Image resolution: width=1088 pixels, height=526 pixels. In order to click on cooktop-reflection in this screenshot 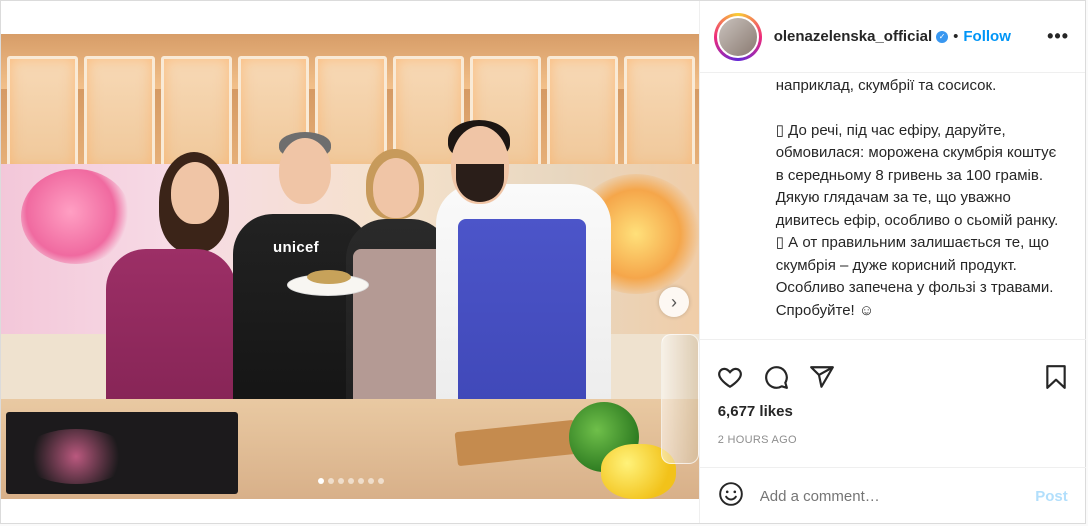, I will do `click(76, 456)`.